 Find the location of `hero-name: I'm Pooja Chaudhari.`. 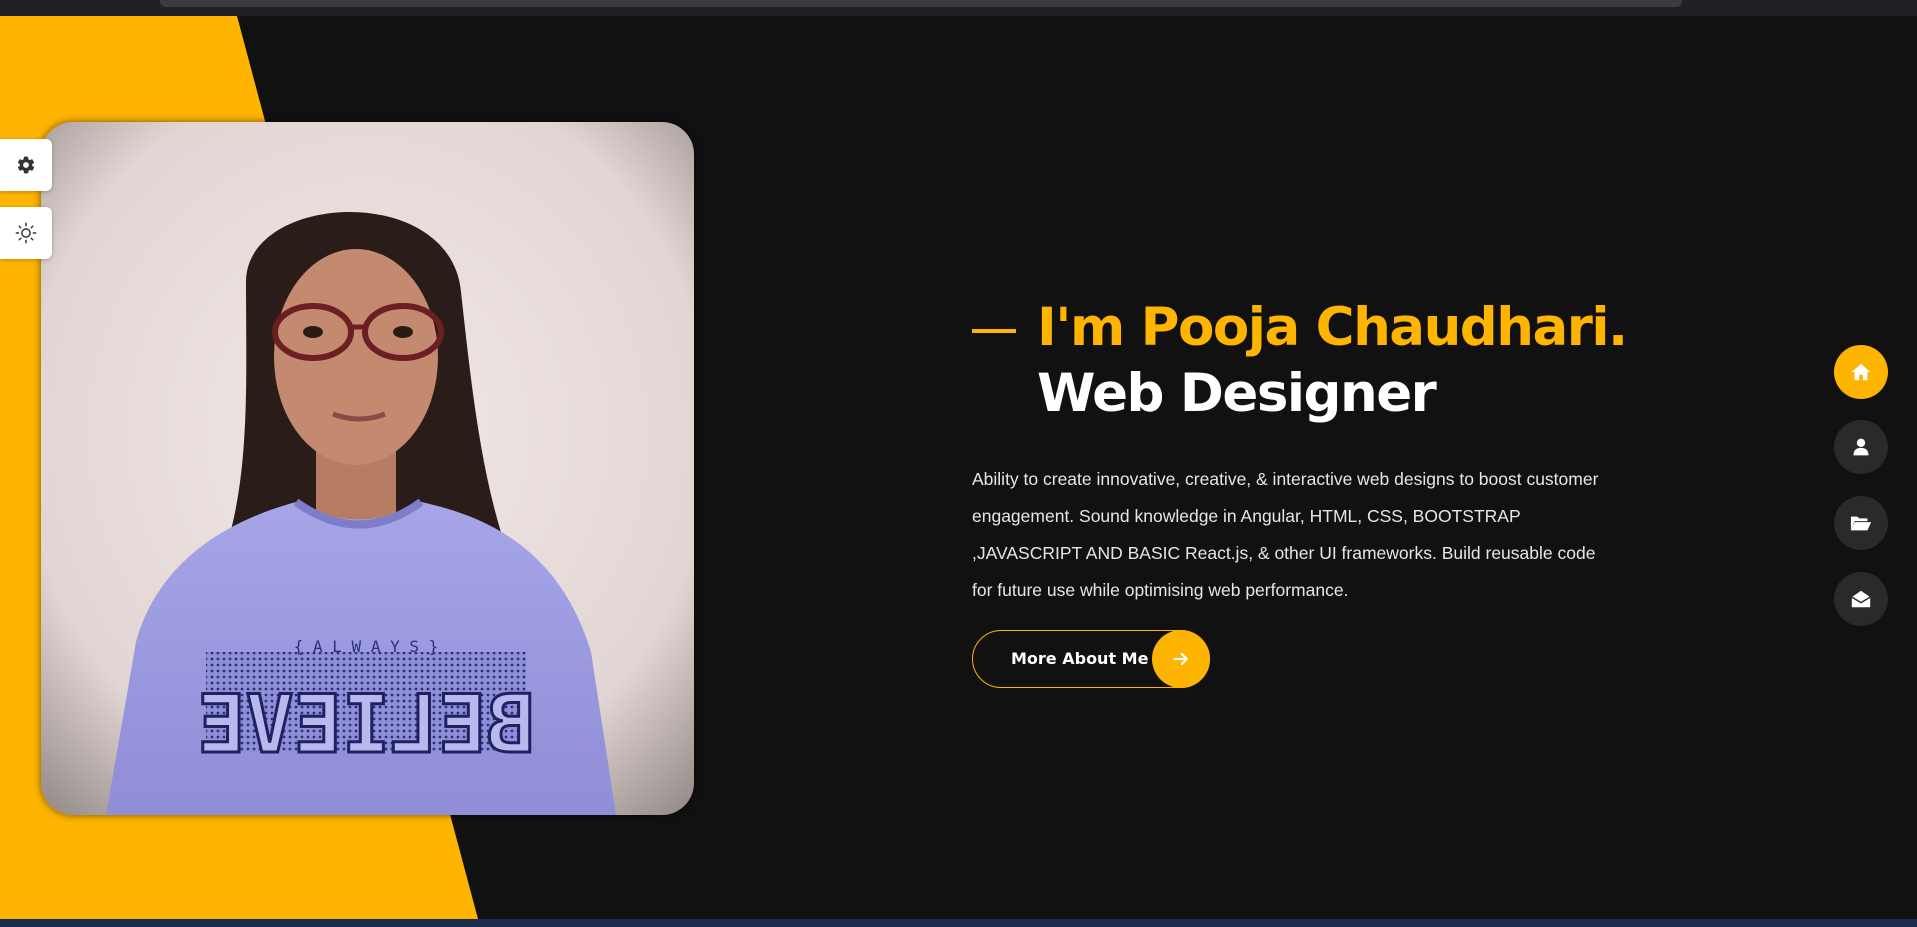

hero-name: I'm Pooja Chaudhari. is located at coordinates (1332, 327).